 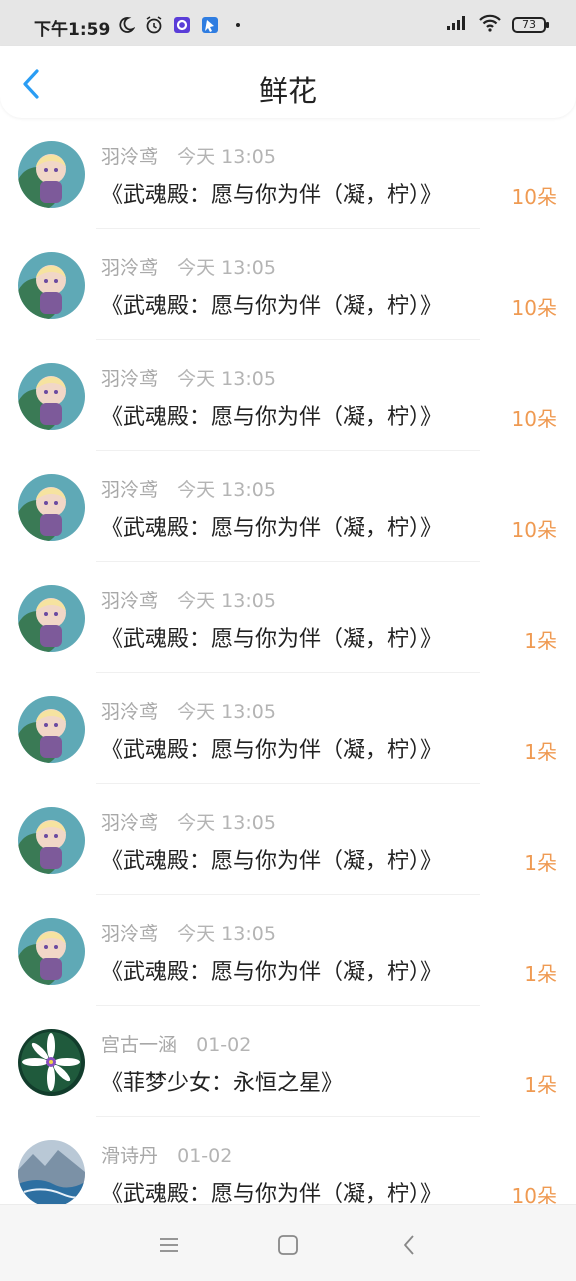 I want to click on app-notification-icon, so click(x=182, y=25).